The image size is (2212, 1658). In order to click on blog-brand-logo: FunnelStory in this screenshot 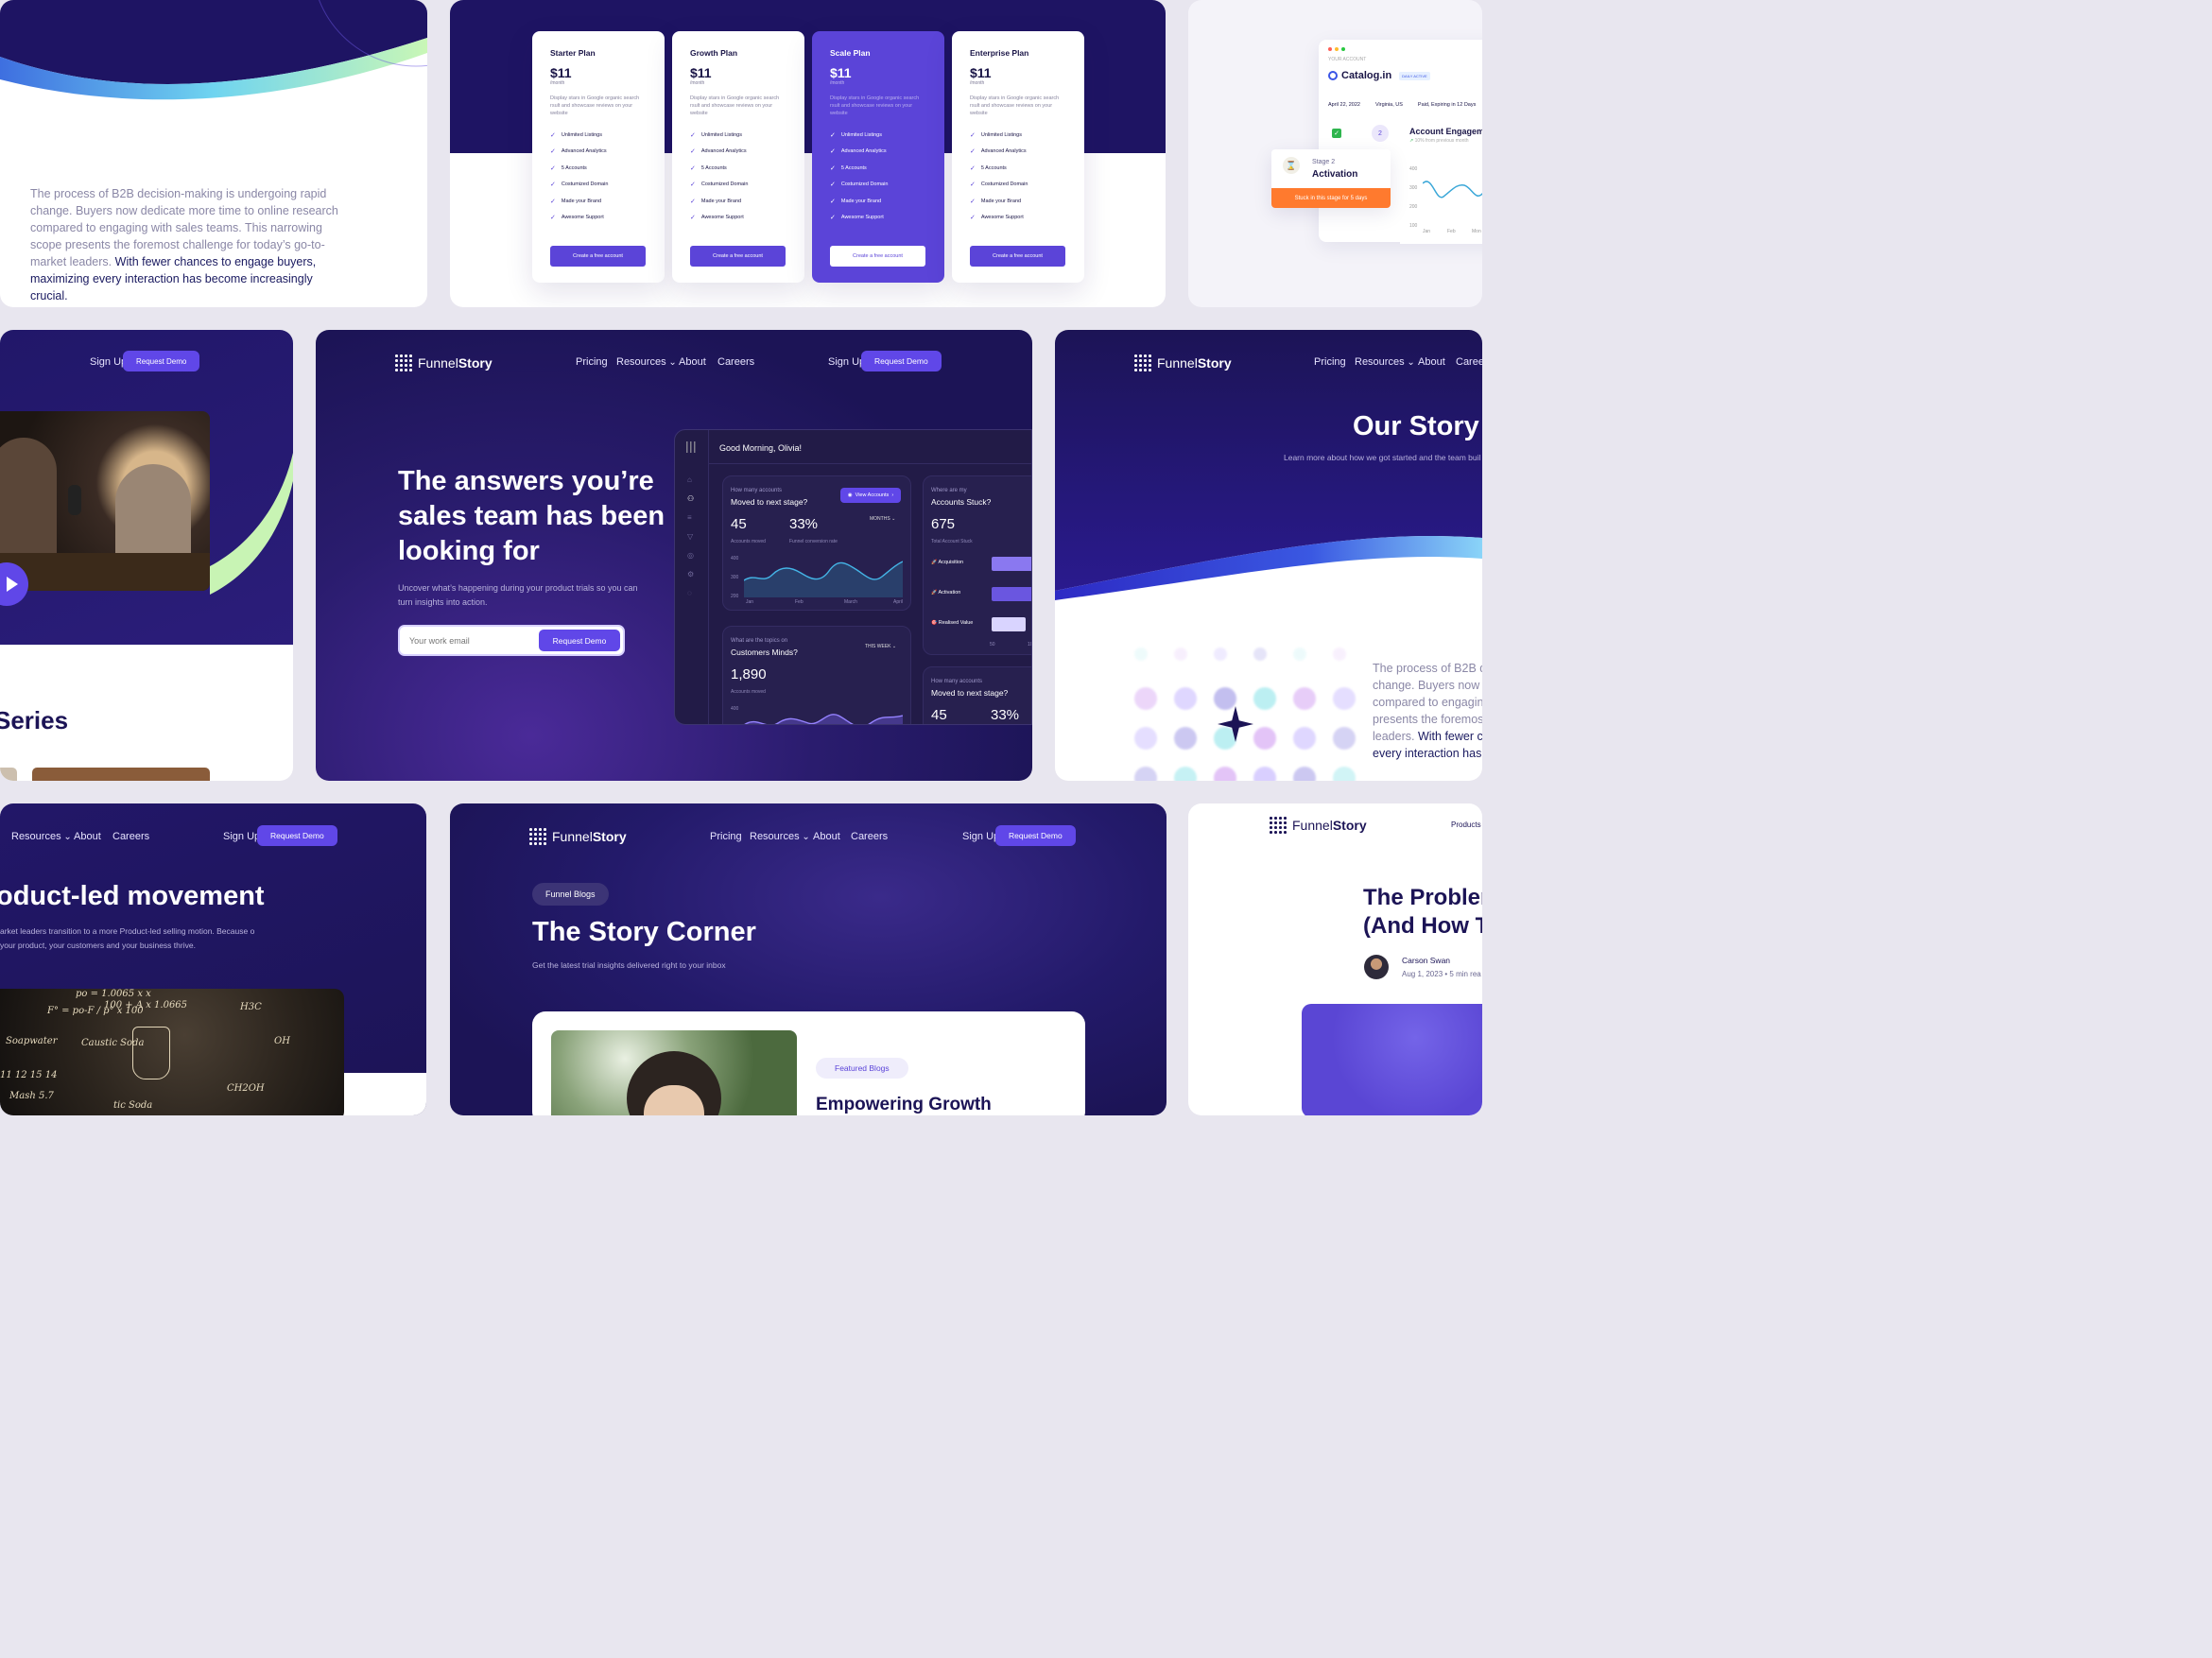, I will do `click(578, 837)`.